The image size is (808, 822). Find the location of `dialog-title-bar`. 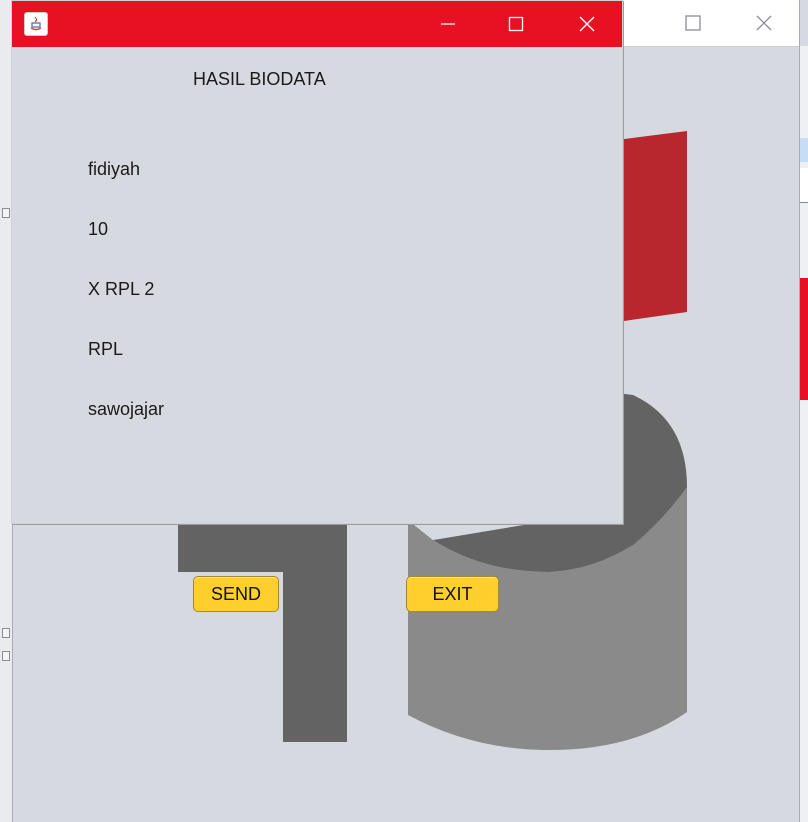

dialog-title-bar is located at coordinates (317, 24).